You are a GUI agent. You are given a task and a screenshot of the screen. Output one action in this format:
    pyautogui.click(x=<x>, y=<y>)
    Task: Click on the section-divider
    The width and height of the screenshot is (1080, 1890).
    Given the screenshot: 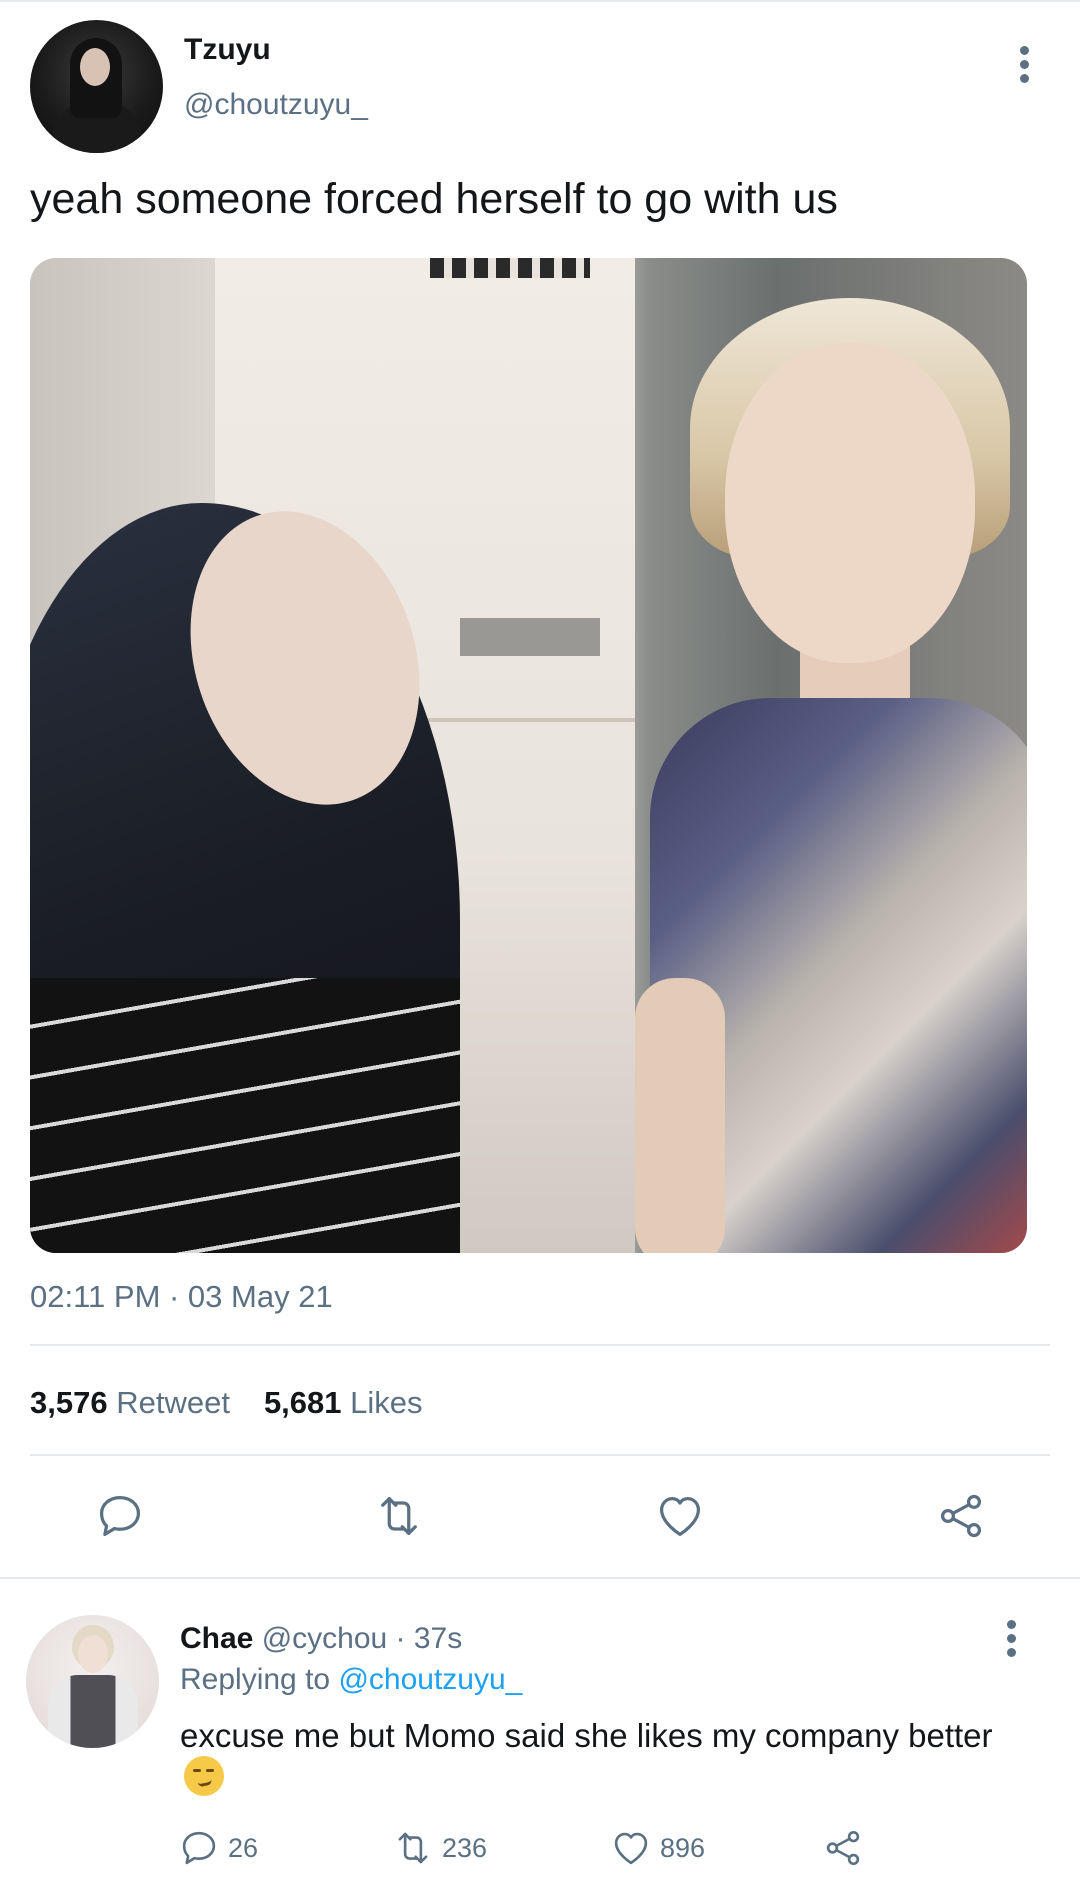 What is the action you would take?
    pyautogui.click(x=540, y=1578)
    